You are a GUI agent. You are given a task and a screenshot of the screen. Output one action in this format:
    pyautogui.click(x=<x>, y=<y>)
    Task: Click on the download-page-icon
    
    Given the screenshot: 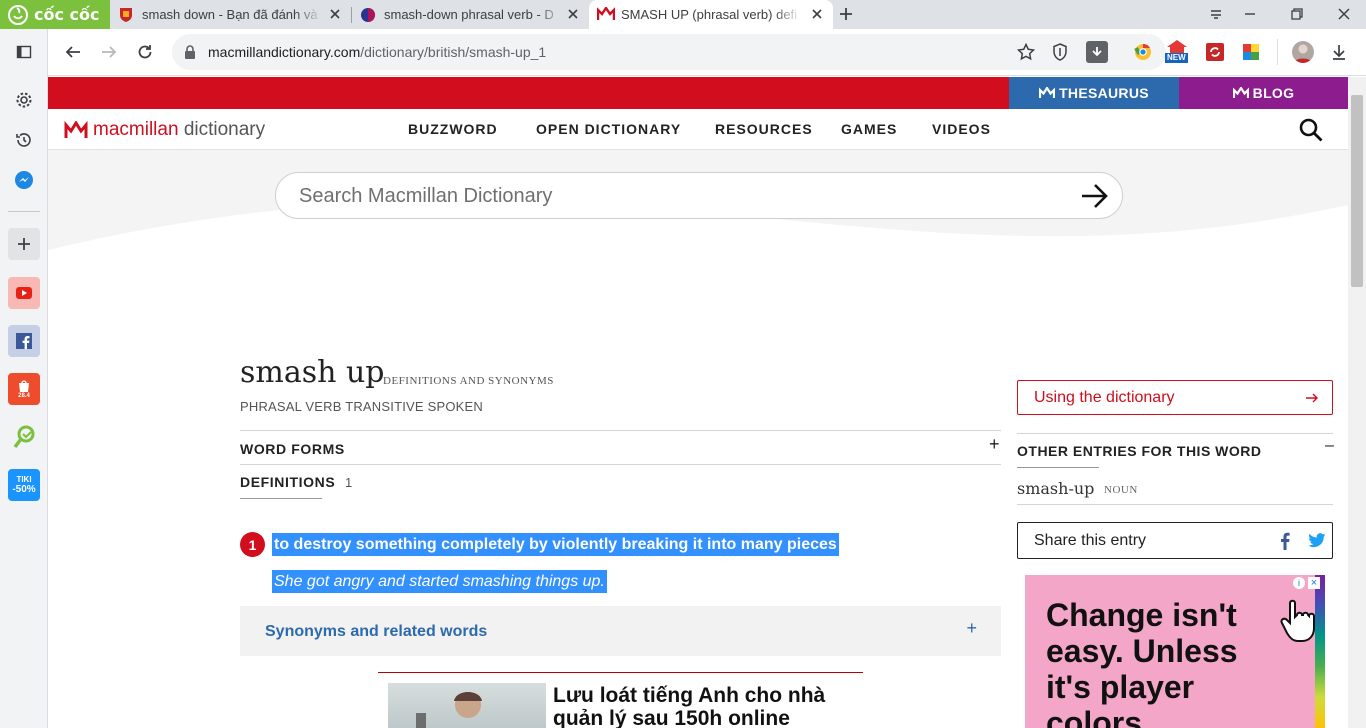 What is the action you would take?
    pyautogui.click(x=1097, y=52)
    